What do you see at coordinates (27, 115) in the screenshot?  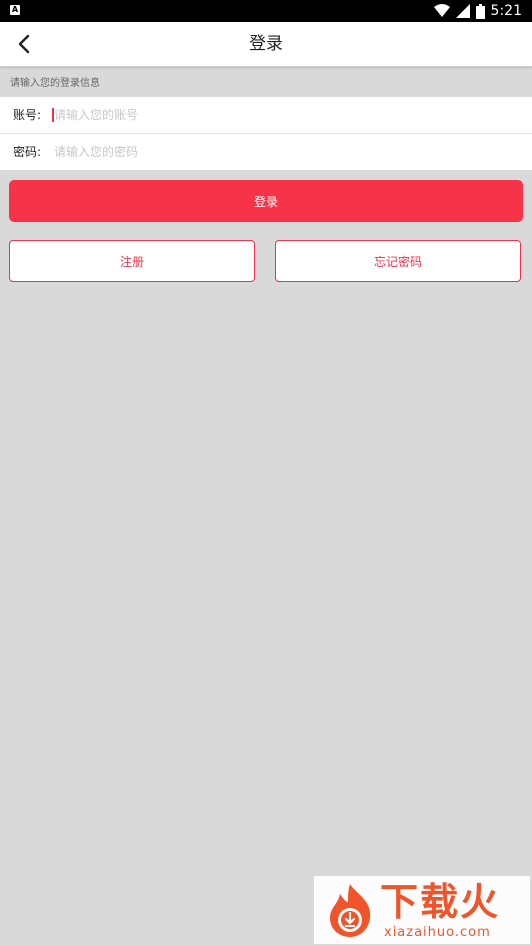 I see `account-label: 账号:` at bounding box center [27, 115].